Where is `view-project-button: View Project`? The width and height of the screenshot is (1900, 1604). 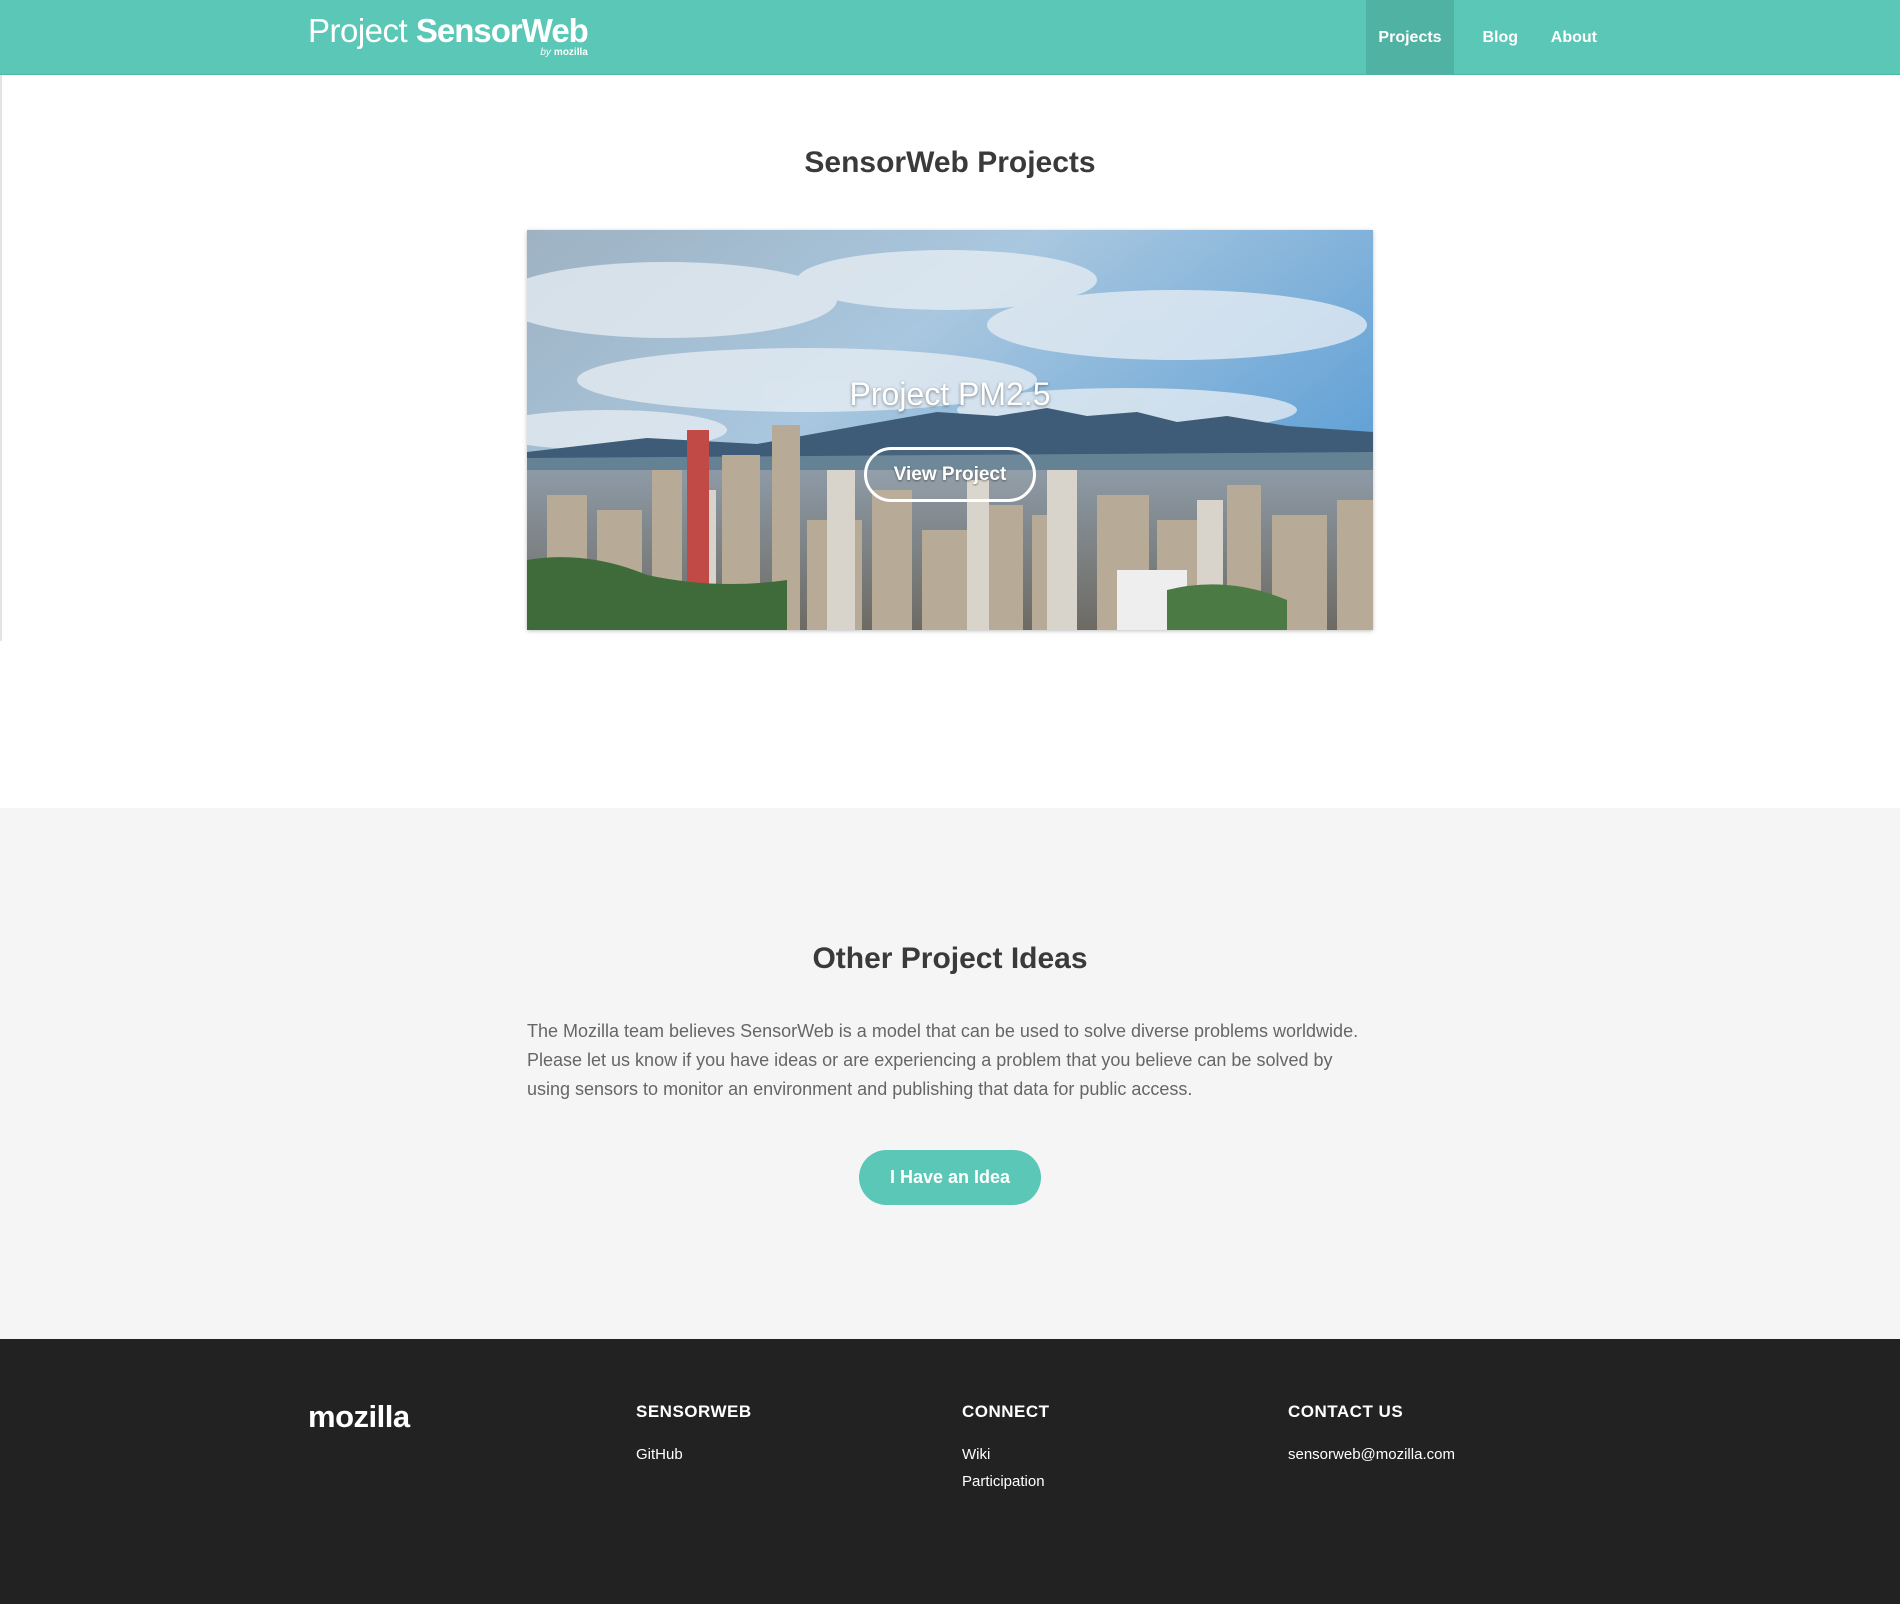 view-project-button: View Project is located at coordinates (950, 474).